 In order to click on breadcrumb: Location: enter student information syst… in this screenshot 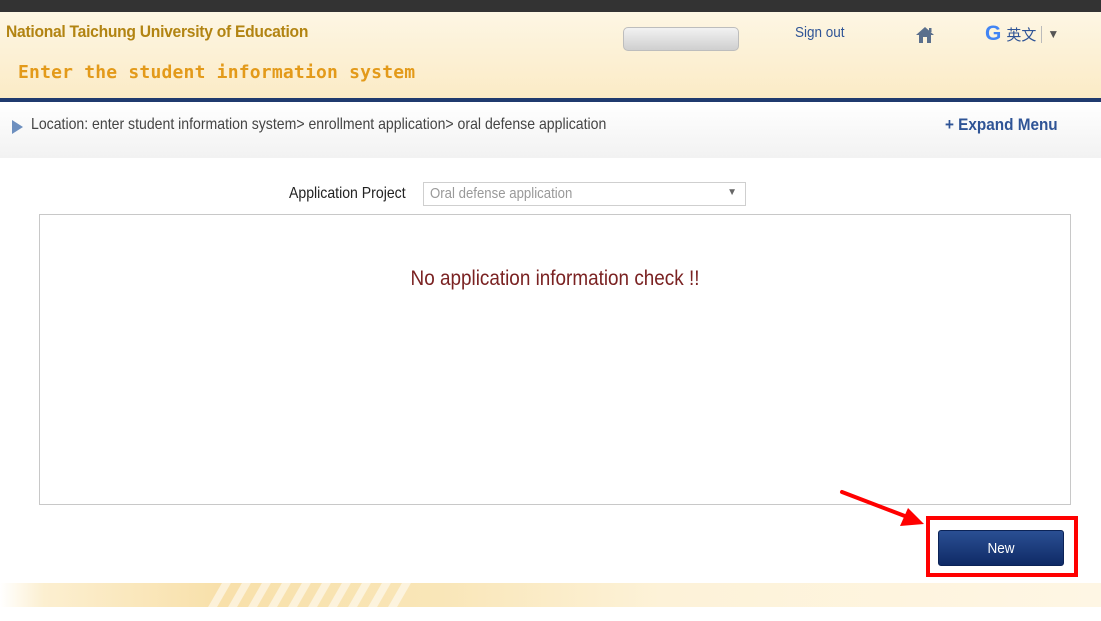, I will do `click(319, 124)`.